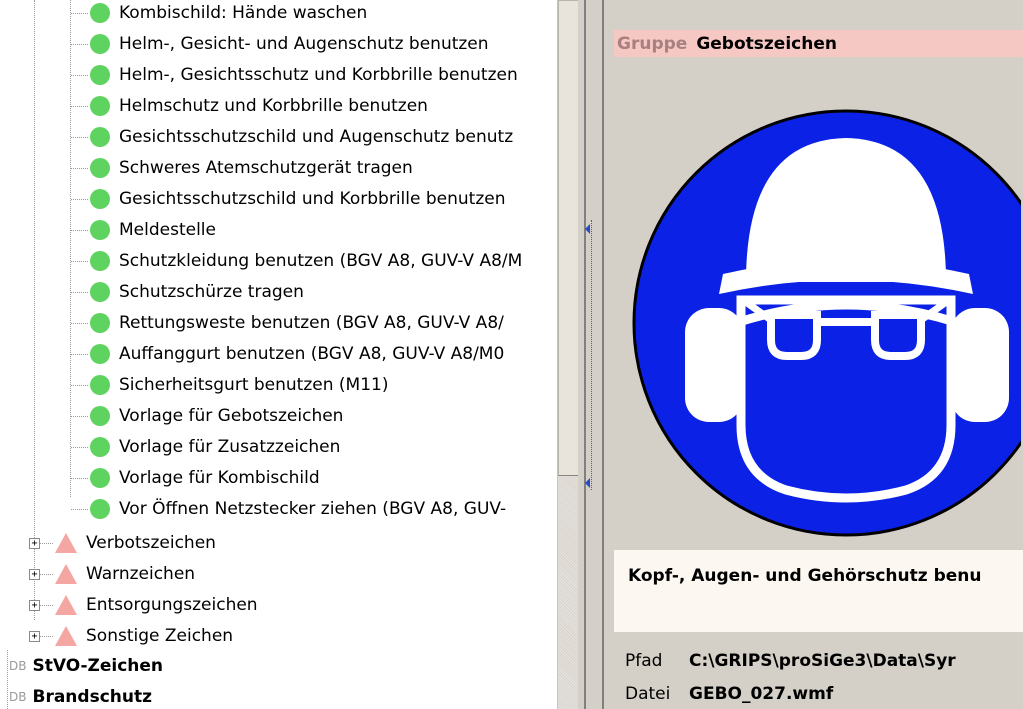  Describe the element at coordinates (822, 661) in the screenshot. I see `path-value: C:\GRIPS\proSiGe3\Data\Syr` at that location.